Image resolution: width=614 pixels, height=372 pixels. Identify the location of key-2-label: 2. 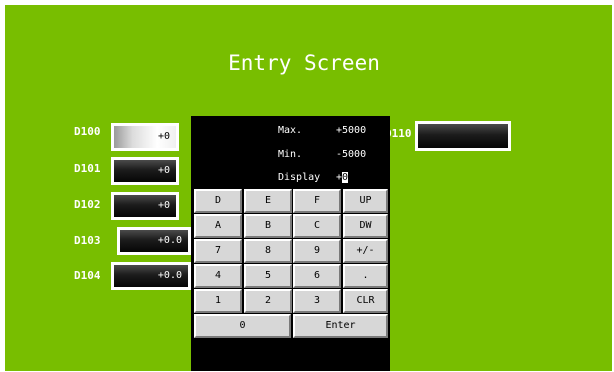
(268, 300).